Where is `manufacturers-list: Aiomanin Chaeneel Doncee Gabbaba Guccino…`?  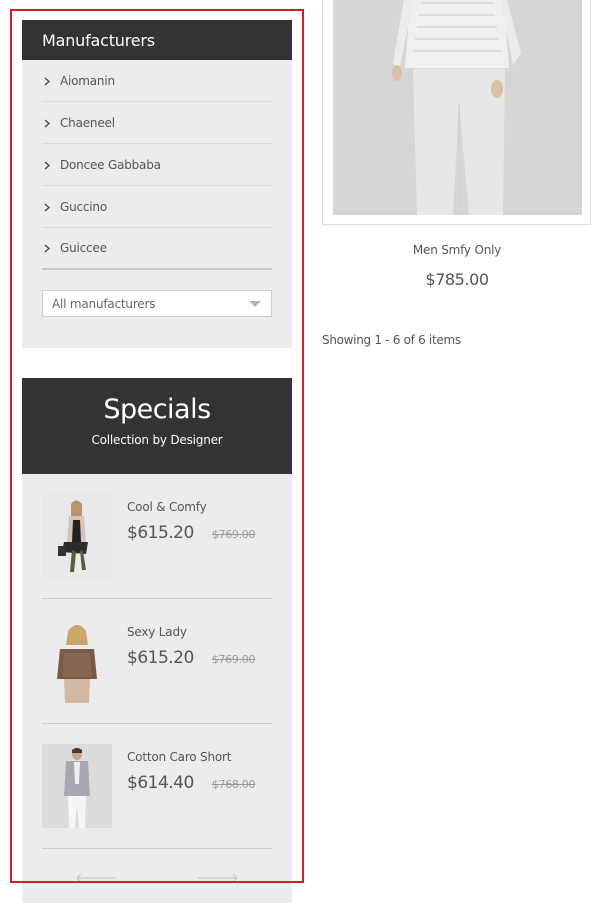 manufacturers-list: Aiomanin Chaeneel Doncee Gabbaba Guccino… is located at coordinates (157, 165).